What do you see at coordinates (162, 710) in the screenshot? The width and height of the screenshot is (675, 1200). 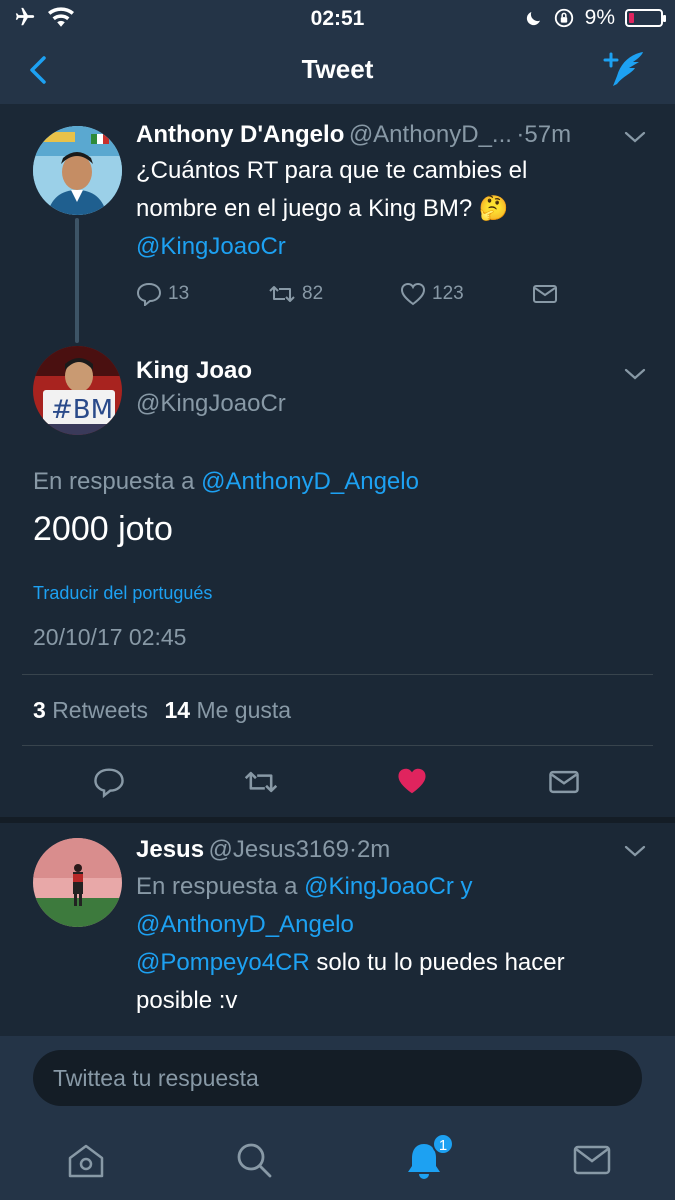 I see `tweet-stats: 3 Retweets 14 Me gusta` at bounding box center [162, 710].